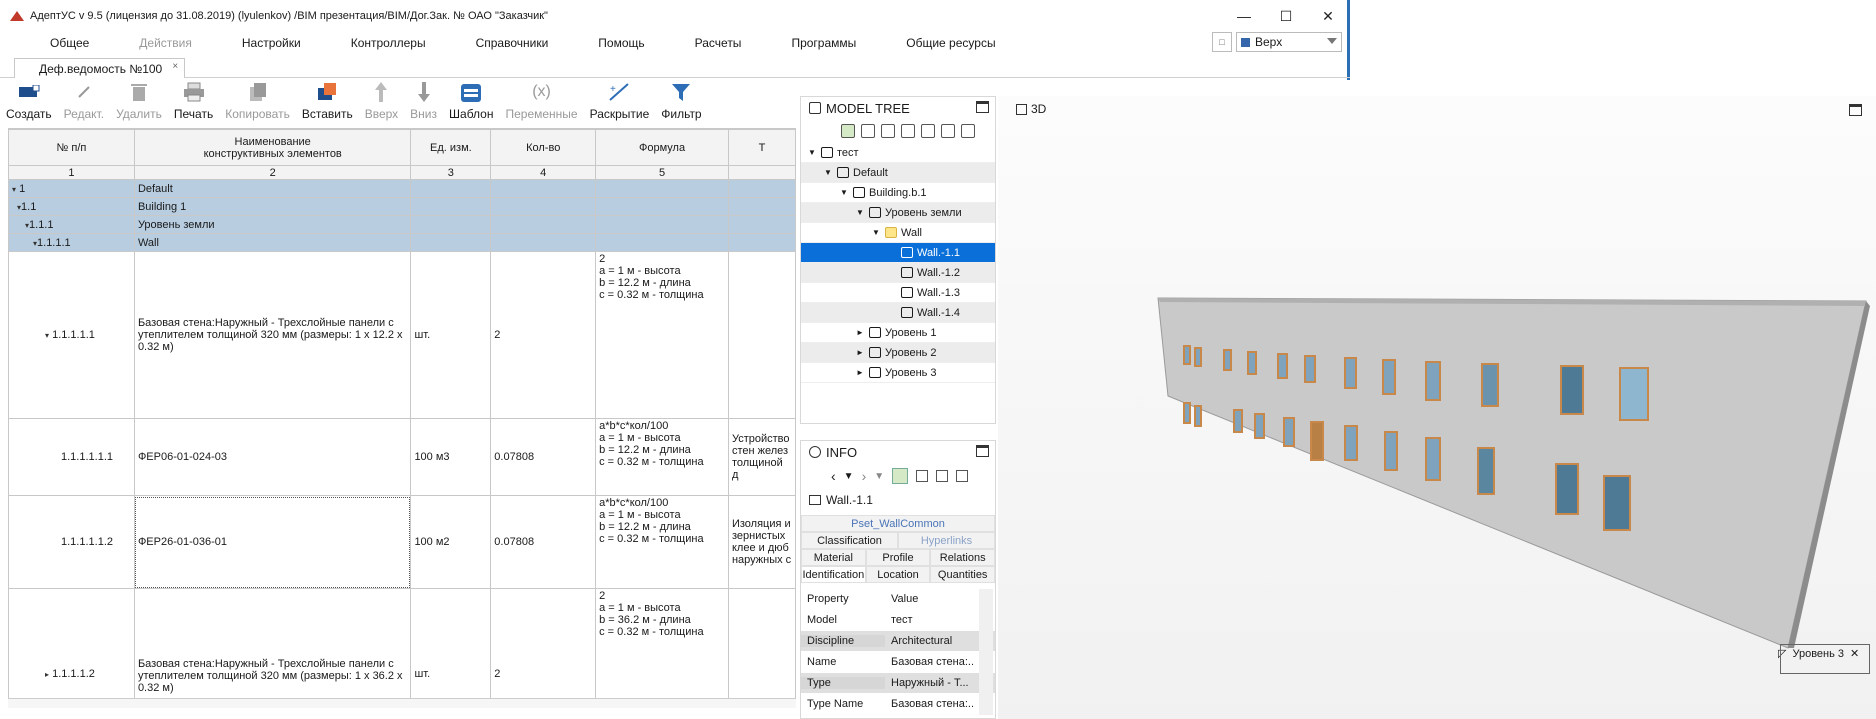 This screenshot has width=1876, height=719. Describe the element at coordinates (761, 147) in the screenshot. I see `header-extra: Т` at that location.